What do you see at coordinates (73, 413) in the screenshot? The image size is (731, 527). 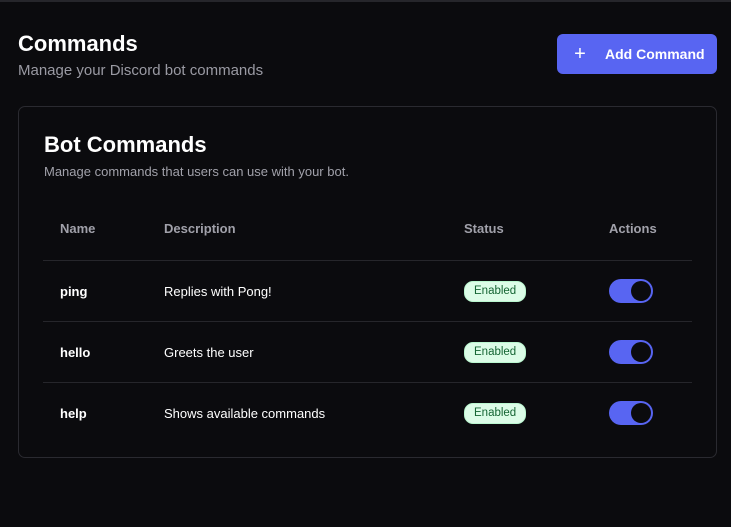 I see `command-name: help` at bounding box center [73, 413].